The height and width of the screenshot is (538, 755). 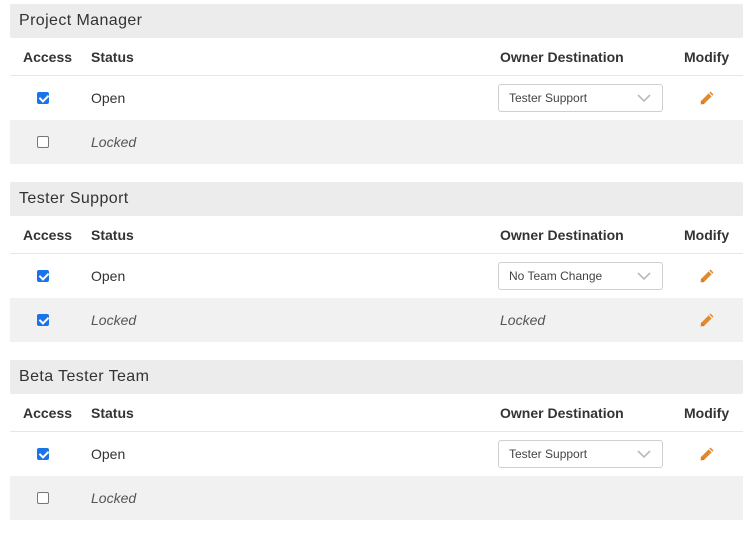 I want to click on owner-destination-text: Locked, so click(x=523, y=320).